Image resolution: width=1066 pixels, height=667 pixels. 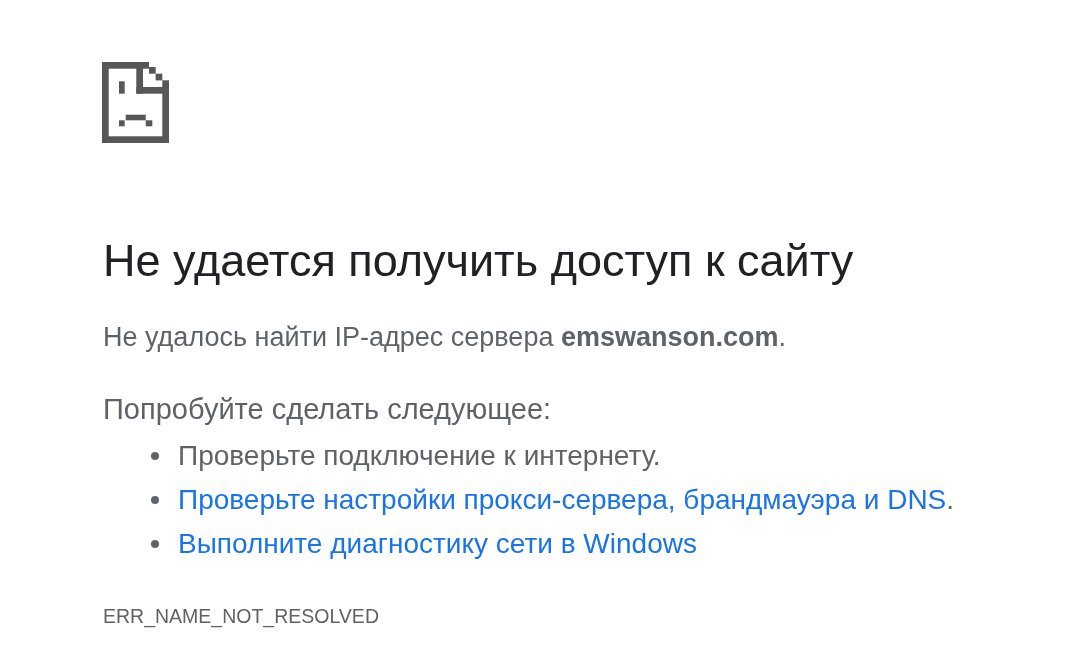 I want to click on suggestion-link: Выполните диагностику сети в Windows, so click(x=437, y=544).